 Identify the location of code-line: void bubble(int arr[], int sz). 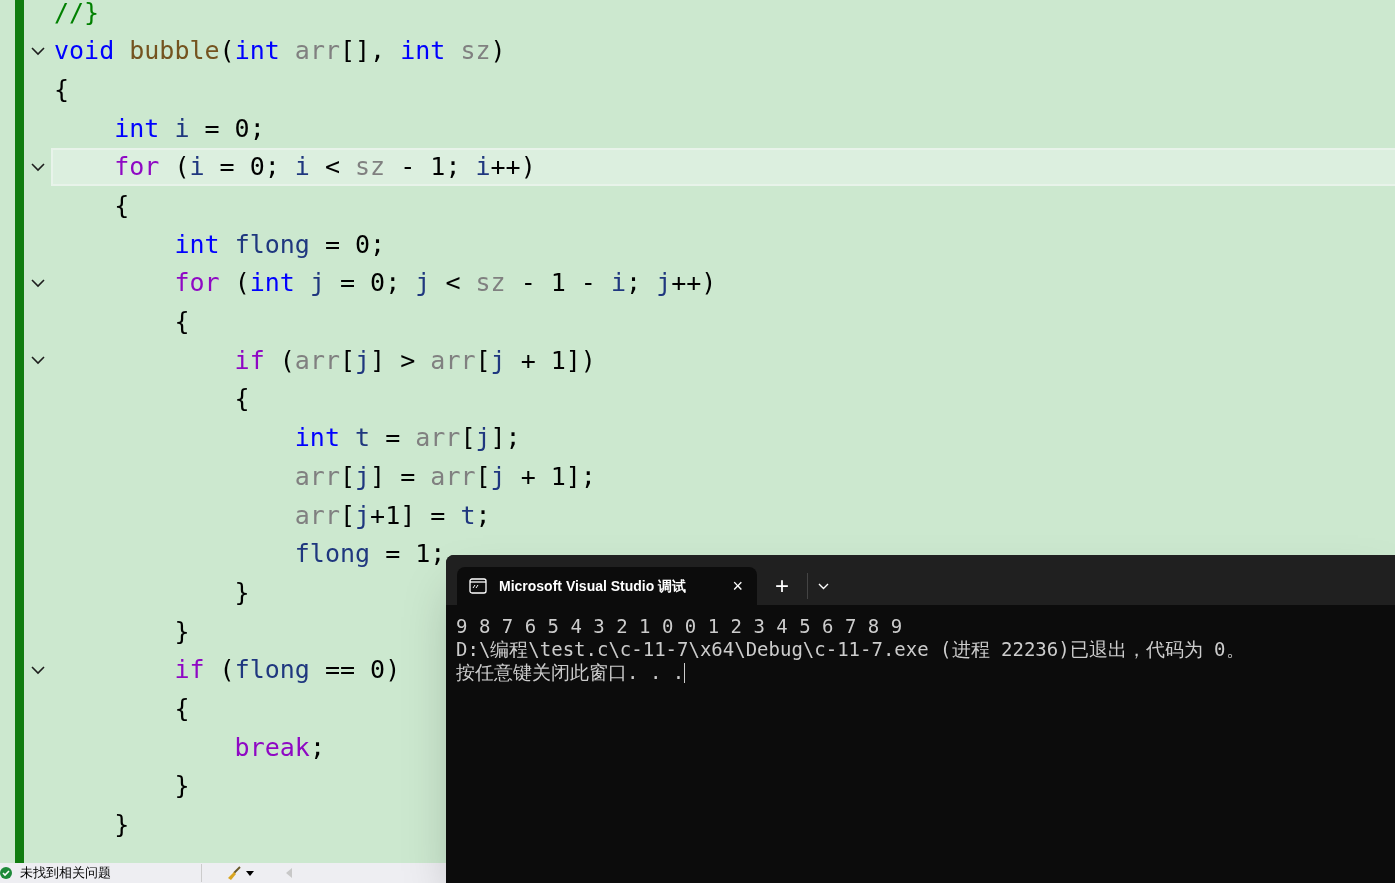
(280, 51).